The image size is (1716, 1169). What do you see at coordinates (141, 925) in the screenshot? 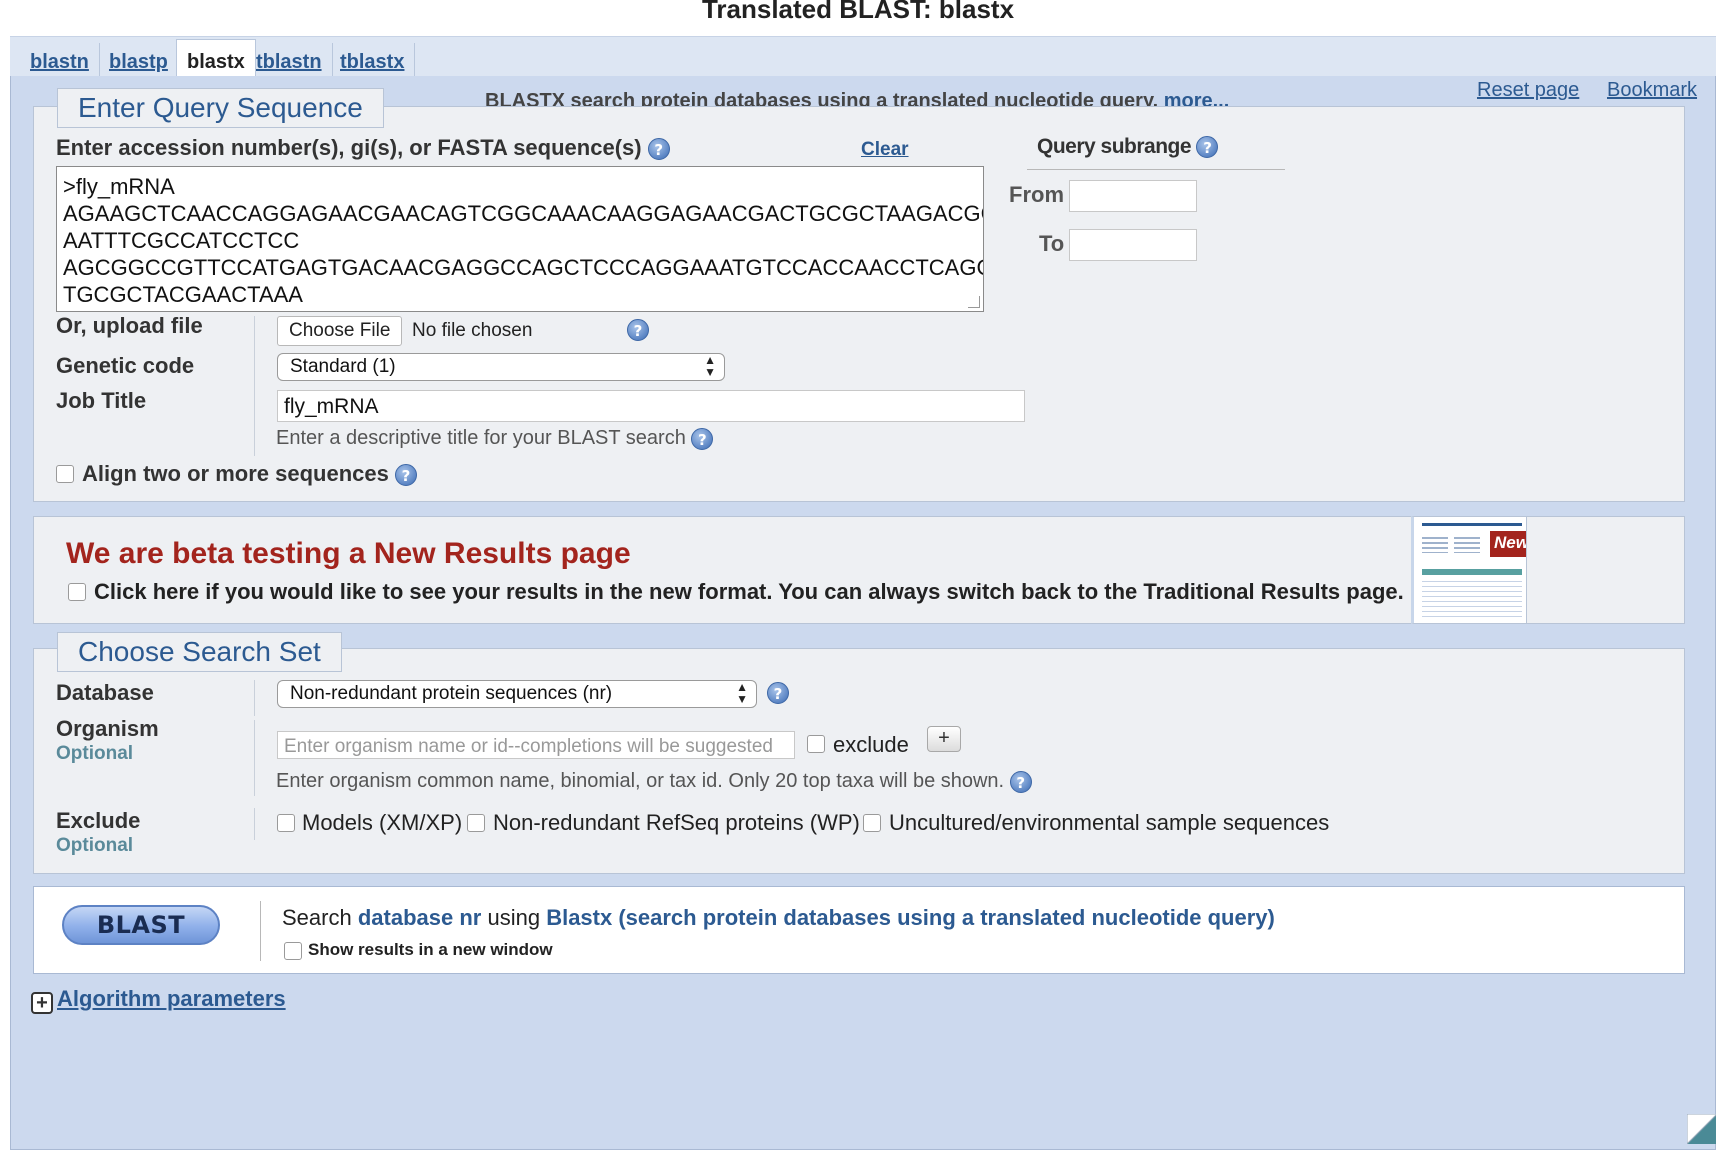
I see `blast-submit-button: BLAST` at bounding box center [141, 925].